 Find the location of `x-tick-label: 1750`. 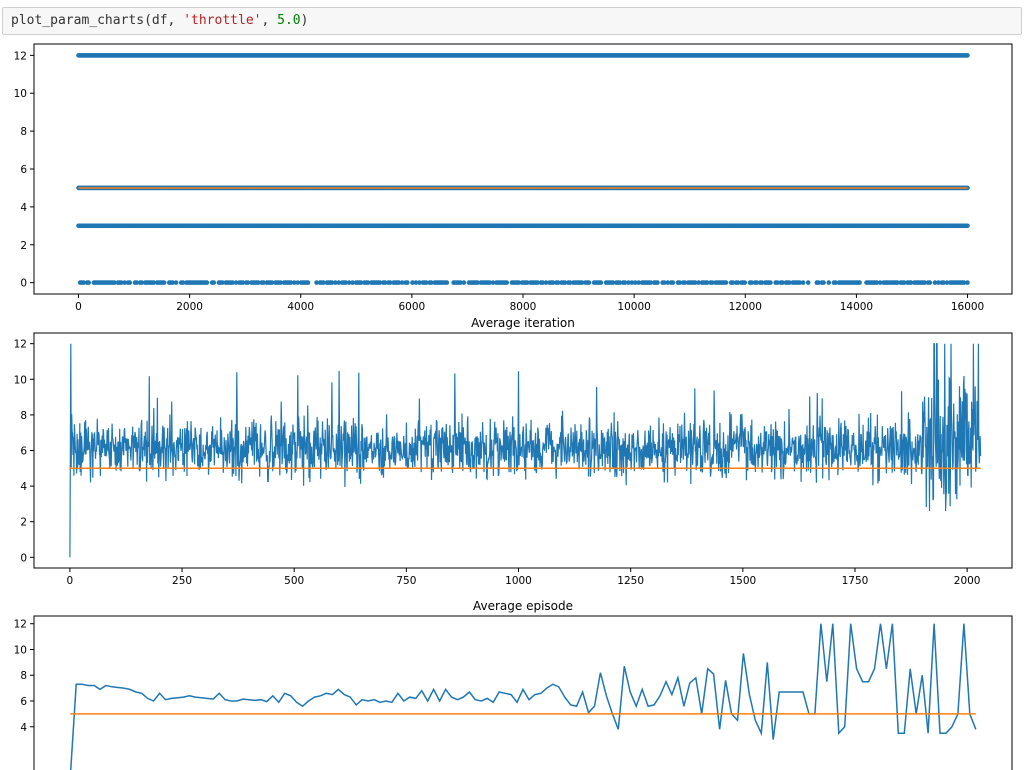

x-tick-label: 1750 is located at coordinates (855, 581).